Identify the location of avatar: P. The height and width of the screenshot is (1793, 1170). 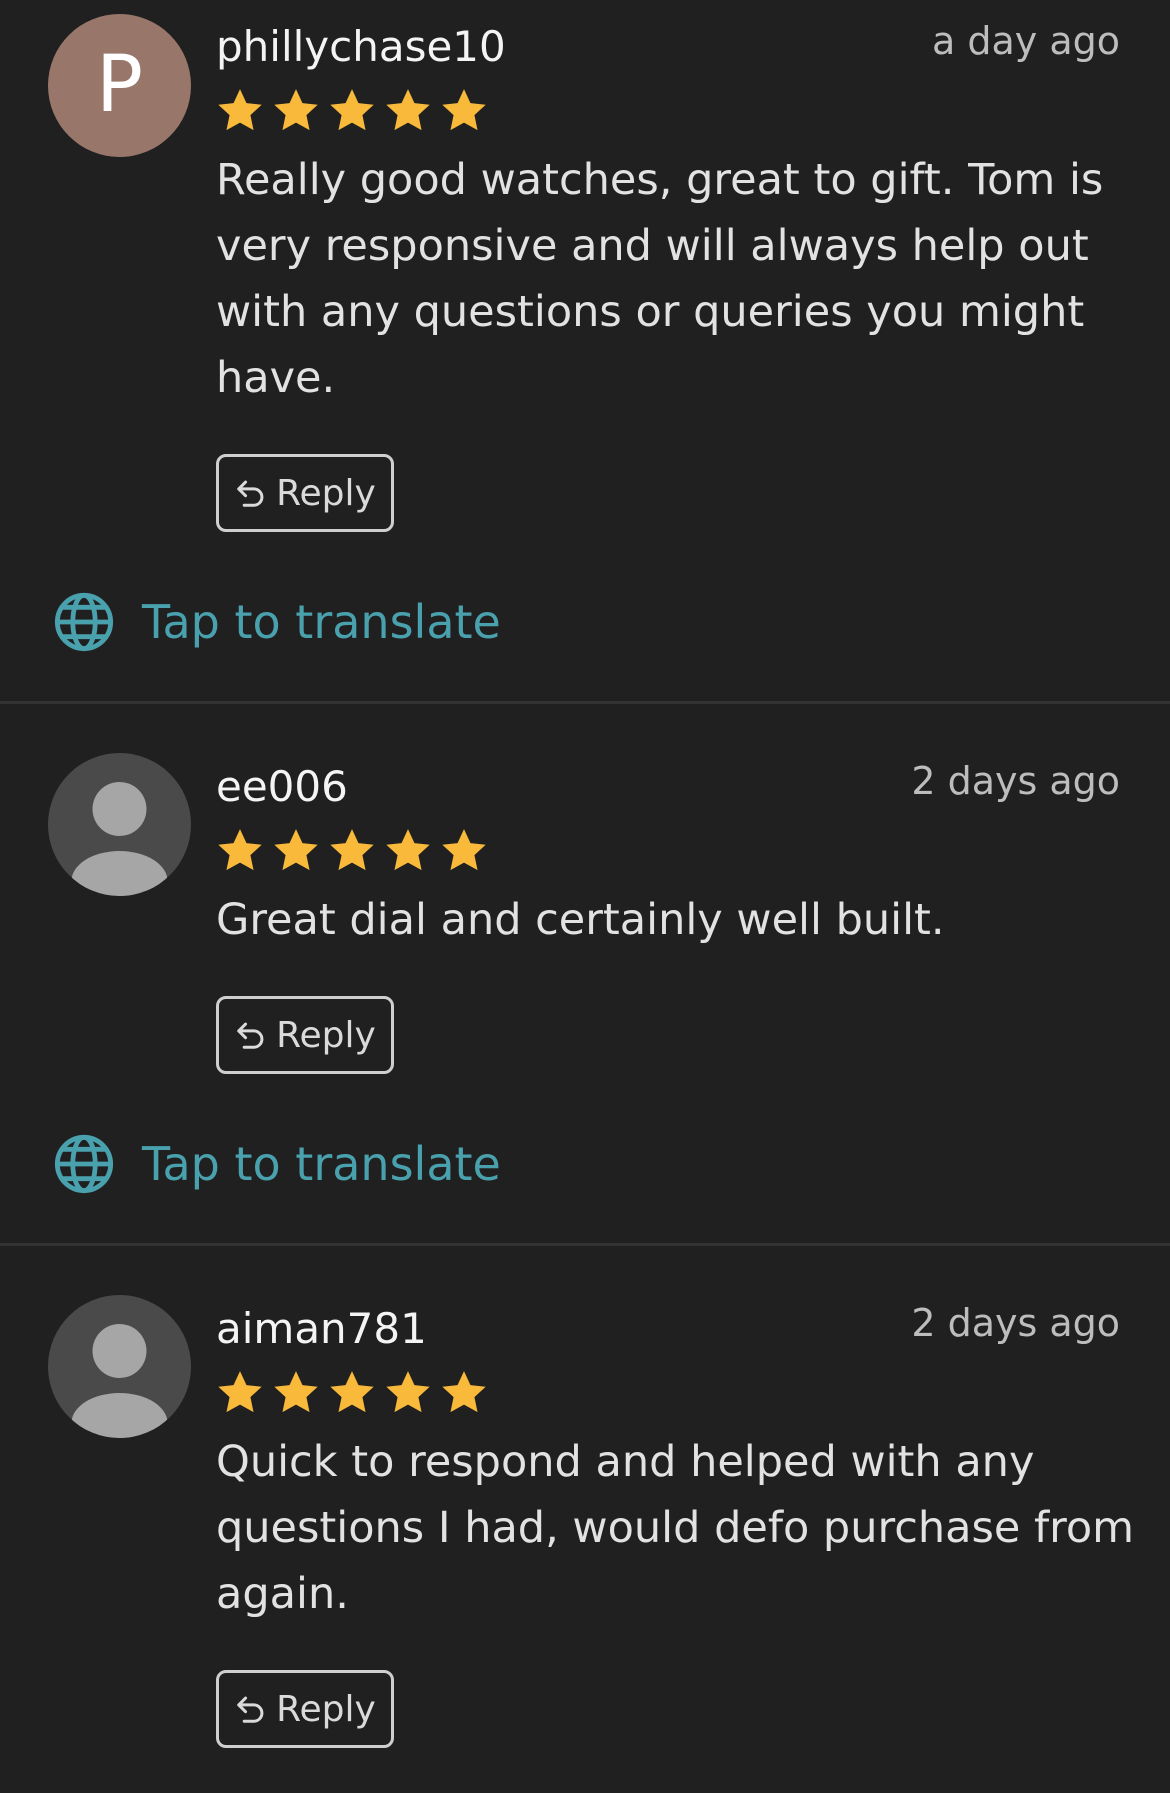
(119, 85).